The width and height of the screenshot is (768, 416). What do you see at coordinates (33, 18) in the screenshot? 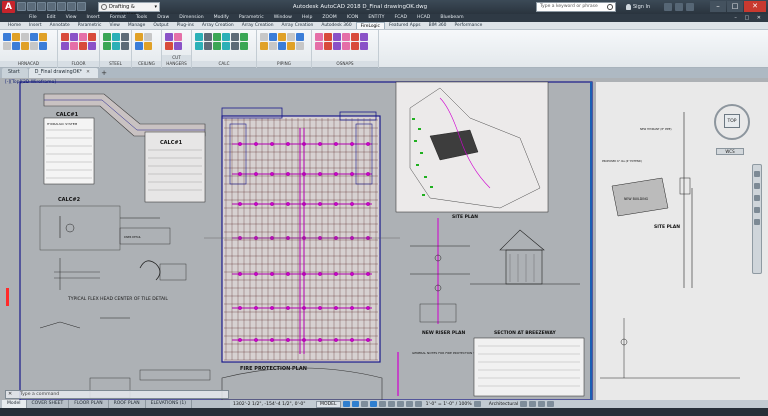
I see `menu-file: File` at bounding box center [33, 18].